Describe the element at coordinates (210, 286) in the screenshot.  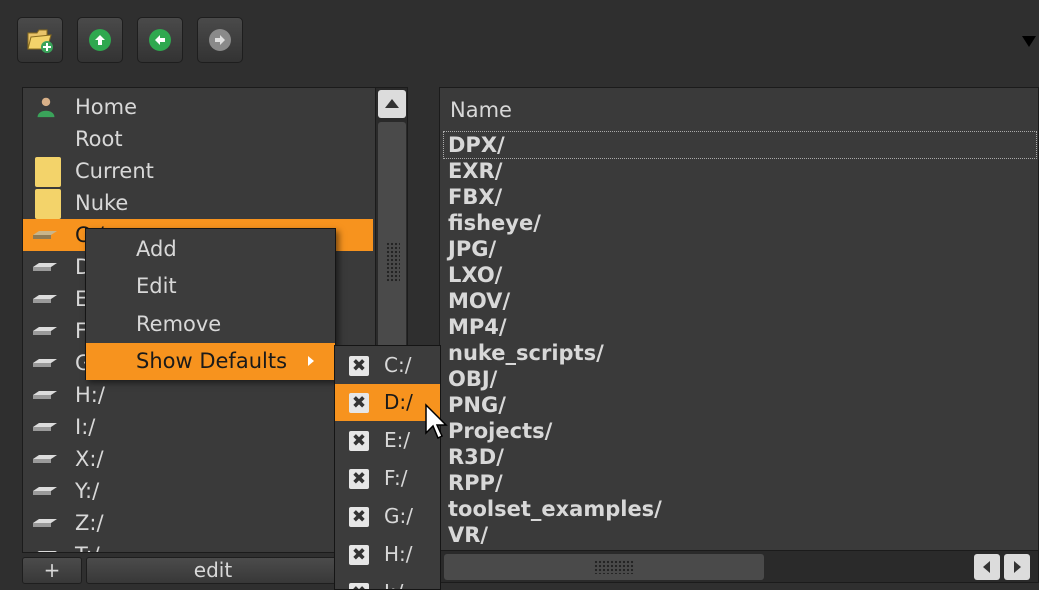
I see `menu-item-edit: Edit` at that location.